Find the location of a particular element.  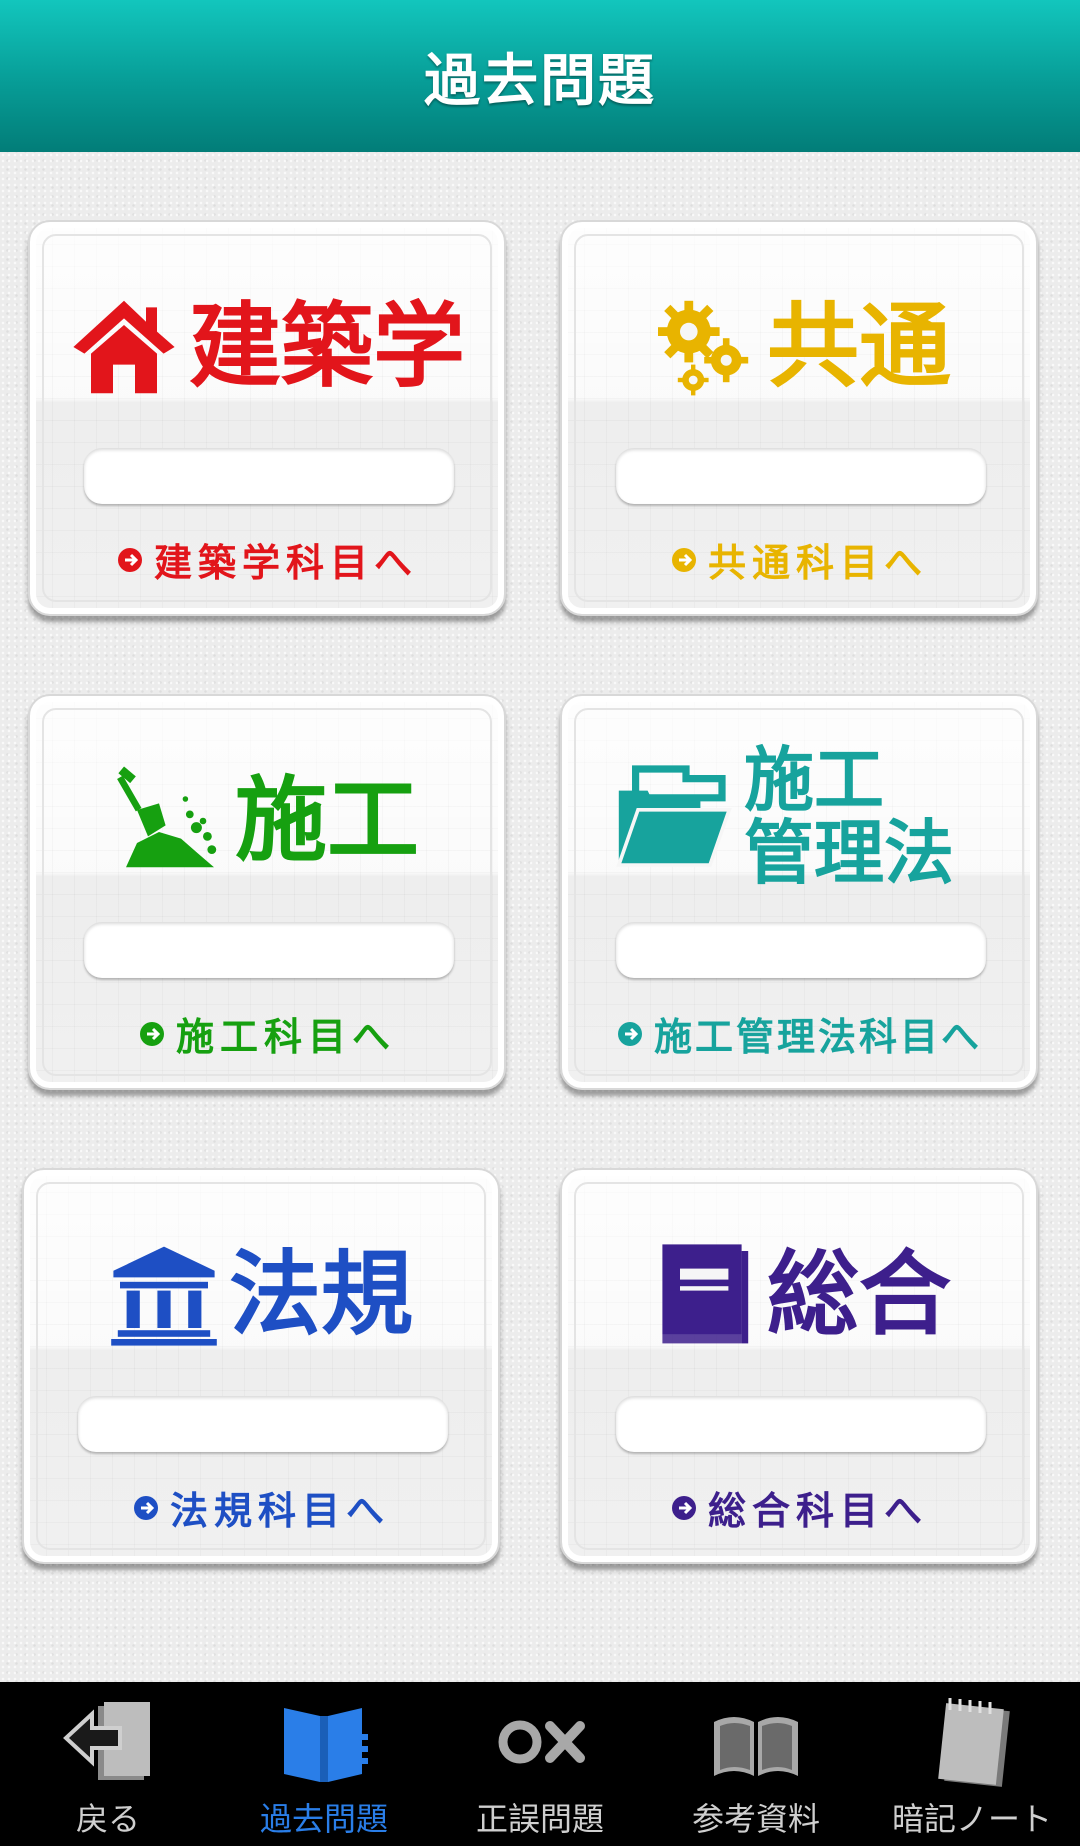

card-common: 共通 共通科目へ is located at coordinates (799, 418).